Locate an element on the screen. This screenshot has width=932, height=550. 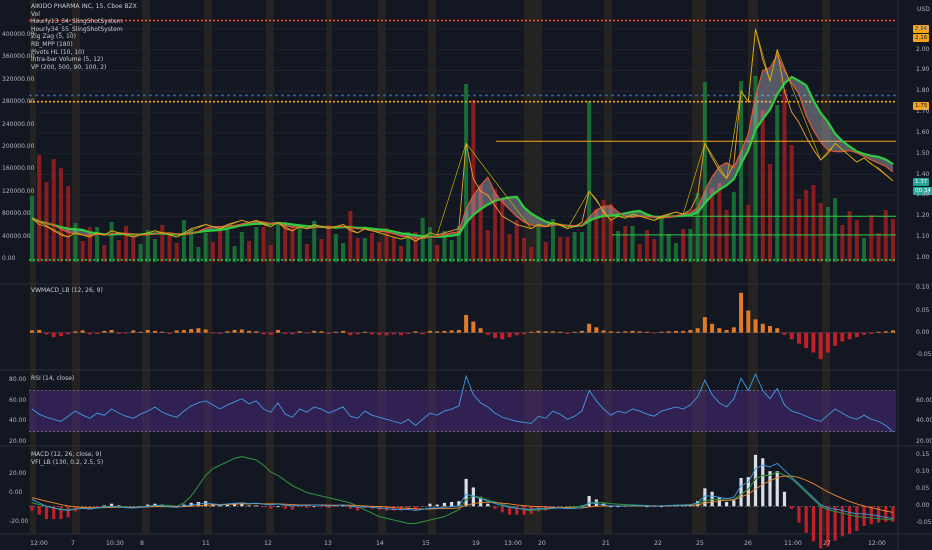
volume-tick-label: 280000.00 is located at coordinates (18, 102).